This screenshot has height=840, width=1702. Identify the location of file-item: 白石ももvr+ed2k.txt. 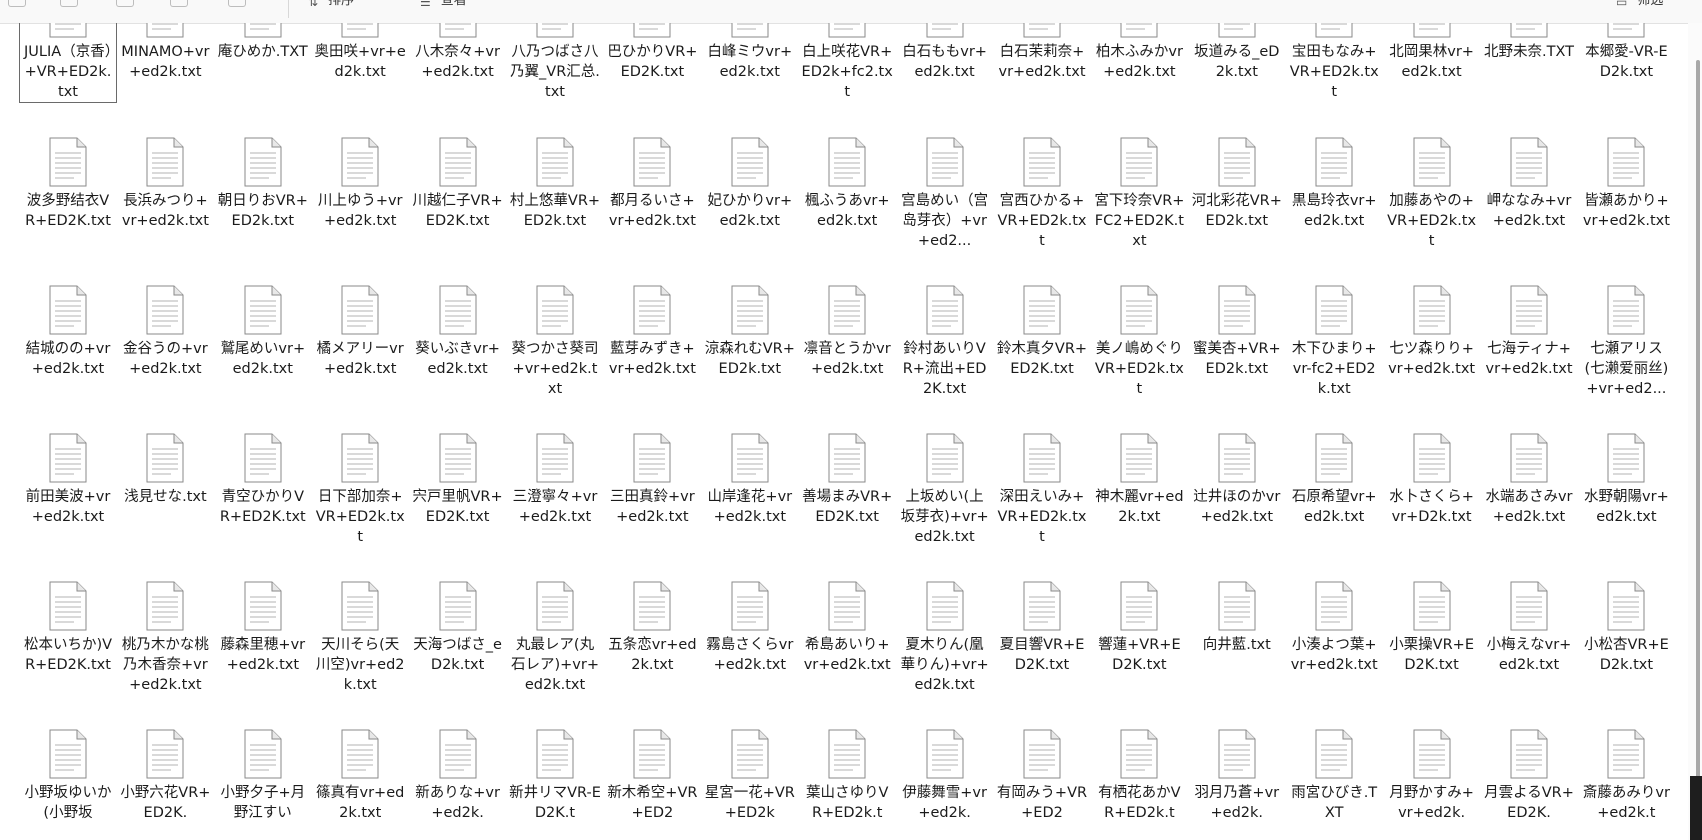
(945, 52).